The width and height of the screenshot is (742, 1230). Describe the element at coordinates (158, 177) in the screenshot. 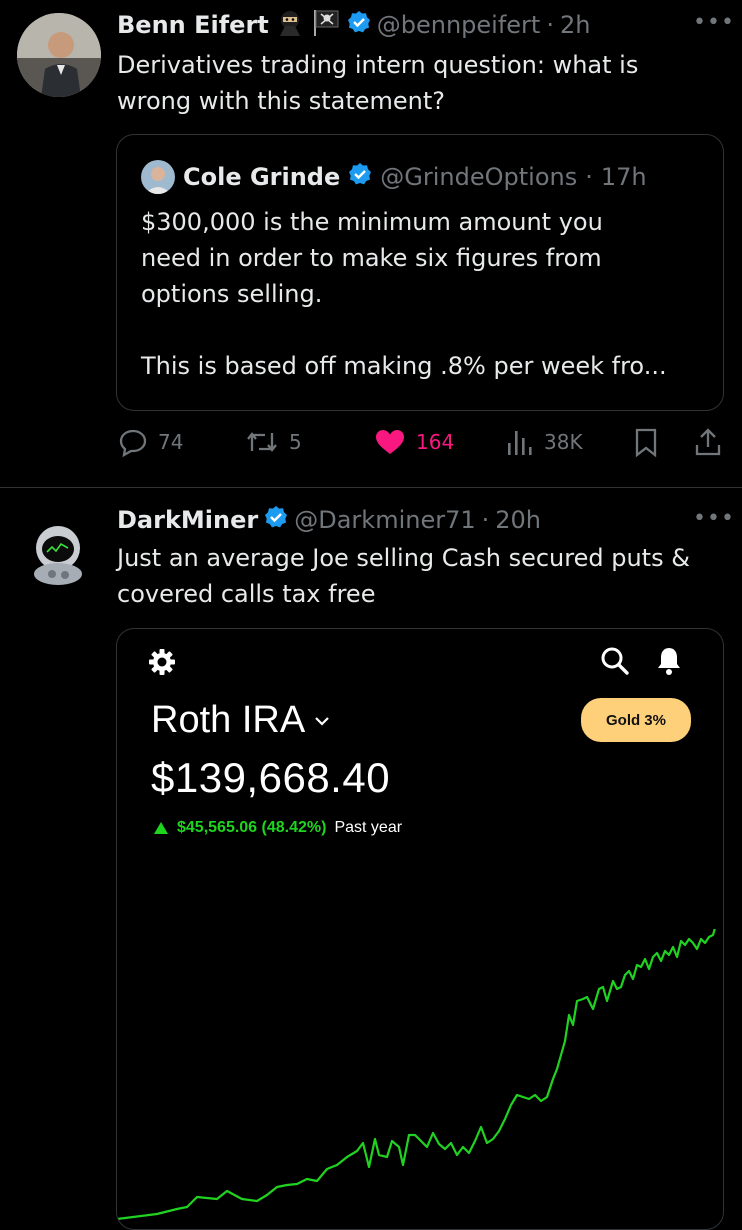

I see `avatar-cole` at that location.